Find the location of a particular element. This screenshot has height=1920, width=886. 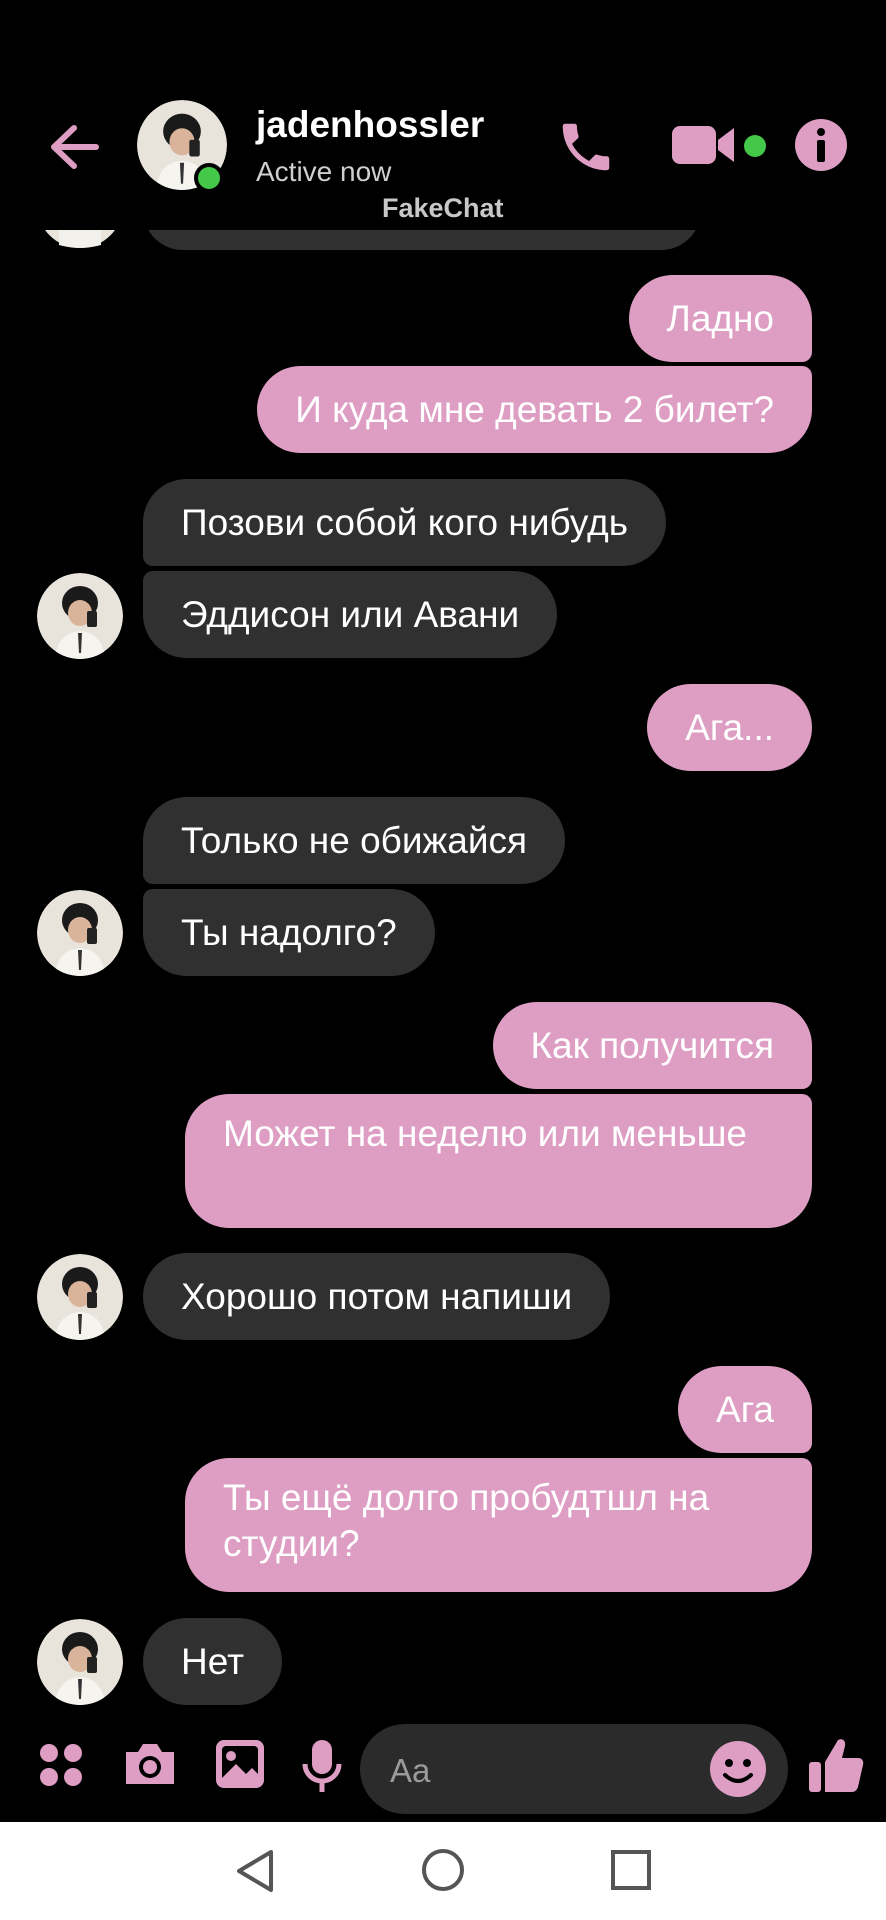

message-bubble-outgoing: И куда мне девать 2 билет? is located at coordinates (534, 409).